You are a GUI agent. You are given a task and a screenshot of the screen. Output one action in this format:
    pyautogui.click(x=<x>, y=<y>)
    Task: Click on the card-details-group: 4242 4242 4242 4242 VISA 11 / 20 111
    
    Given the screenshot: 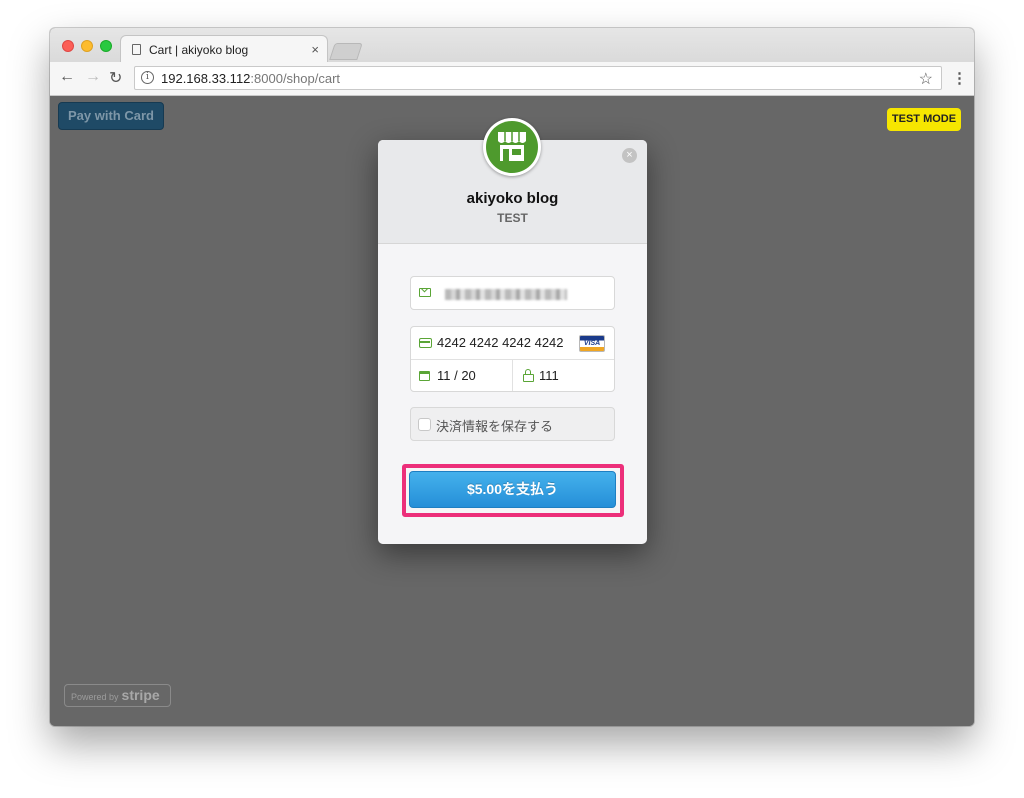 What is the action you would take?
    pyautogui.click(x=512, y=359)
    